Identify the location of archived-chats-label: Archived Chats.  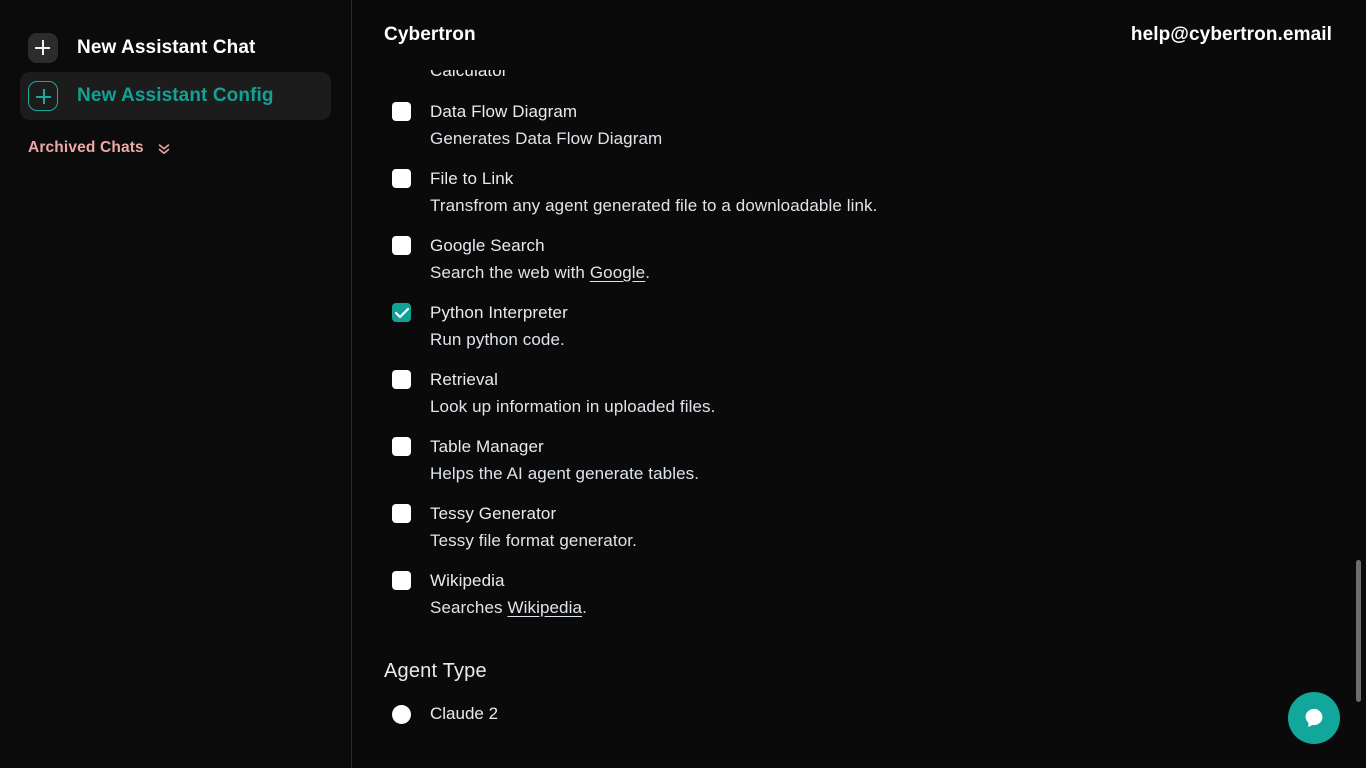
(86, 147).